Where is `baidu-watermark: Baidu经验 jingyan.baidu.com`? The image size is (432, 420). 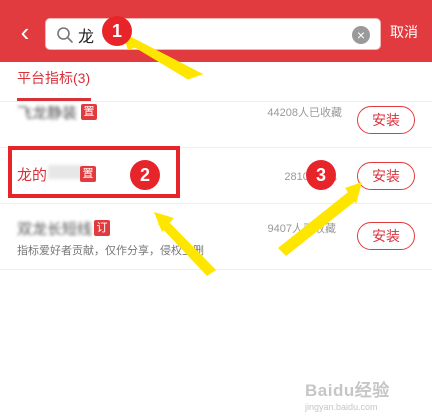
baidu-watermark: Baidu经验 jingyan.baidu.com is located at coordinates (366, 396).